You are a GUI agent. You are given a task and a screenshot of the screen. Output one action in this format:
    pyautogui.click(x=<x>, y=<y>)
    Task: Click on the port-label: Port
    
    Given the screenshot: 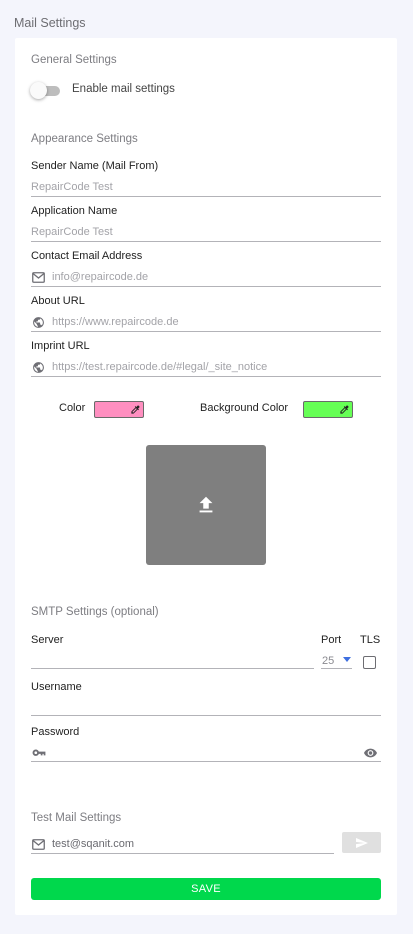 What is the action you would take?
    pyautogui.click(x=331, y=640)
    